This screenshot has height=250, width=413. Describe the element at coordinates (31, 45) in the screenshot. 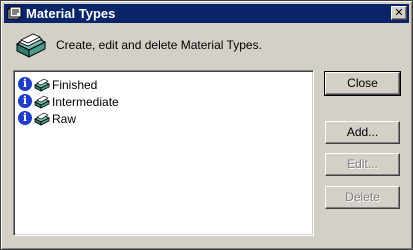

I see `card-stack-icon` at that location.